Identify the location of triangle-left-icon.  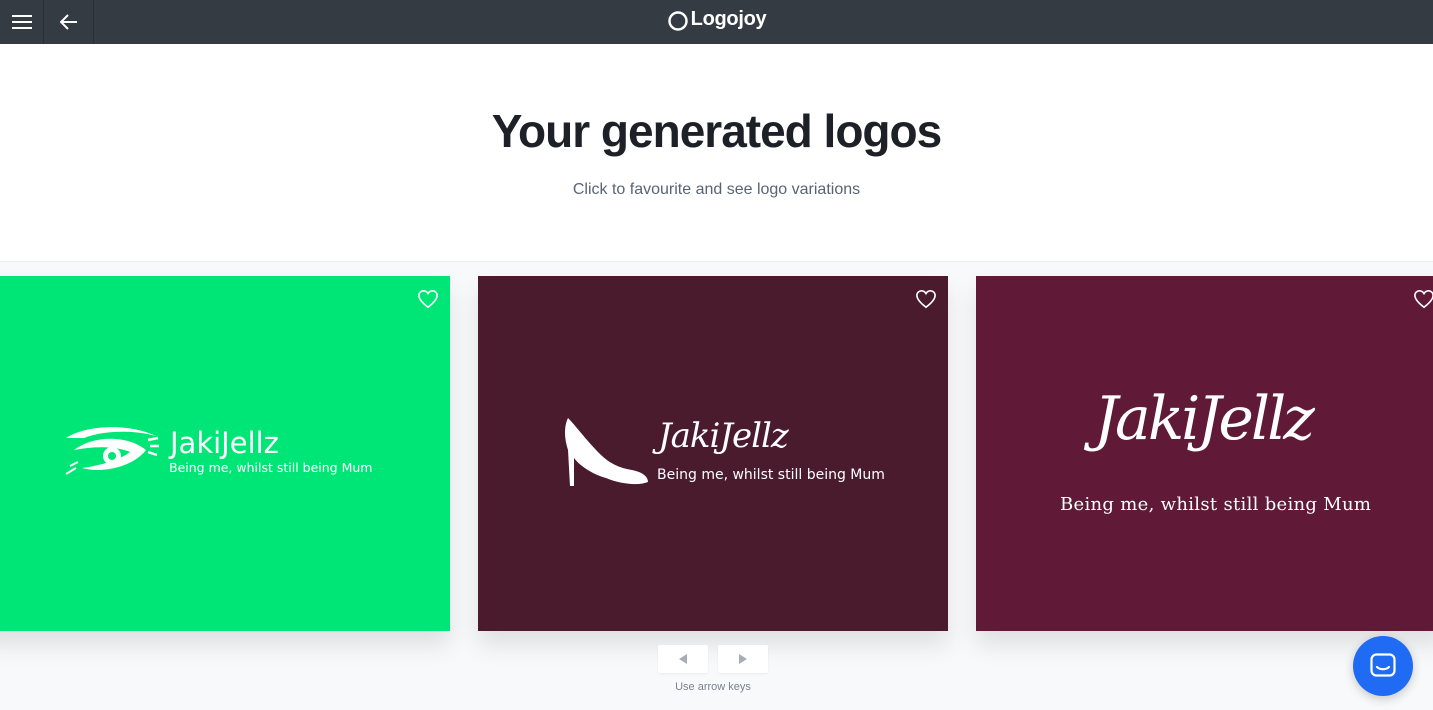
(683, 659).